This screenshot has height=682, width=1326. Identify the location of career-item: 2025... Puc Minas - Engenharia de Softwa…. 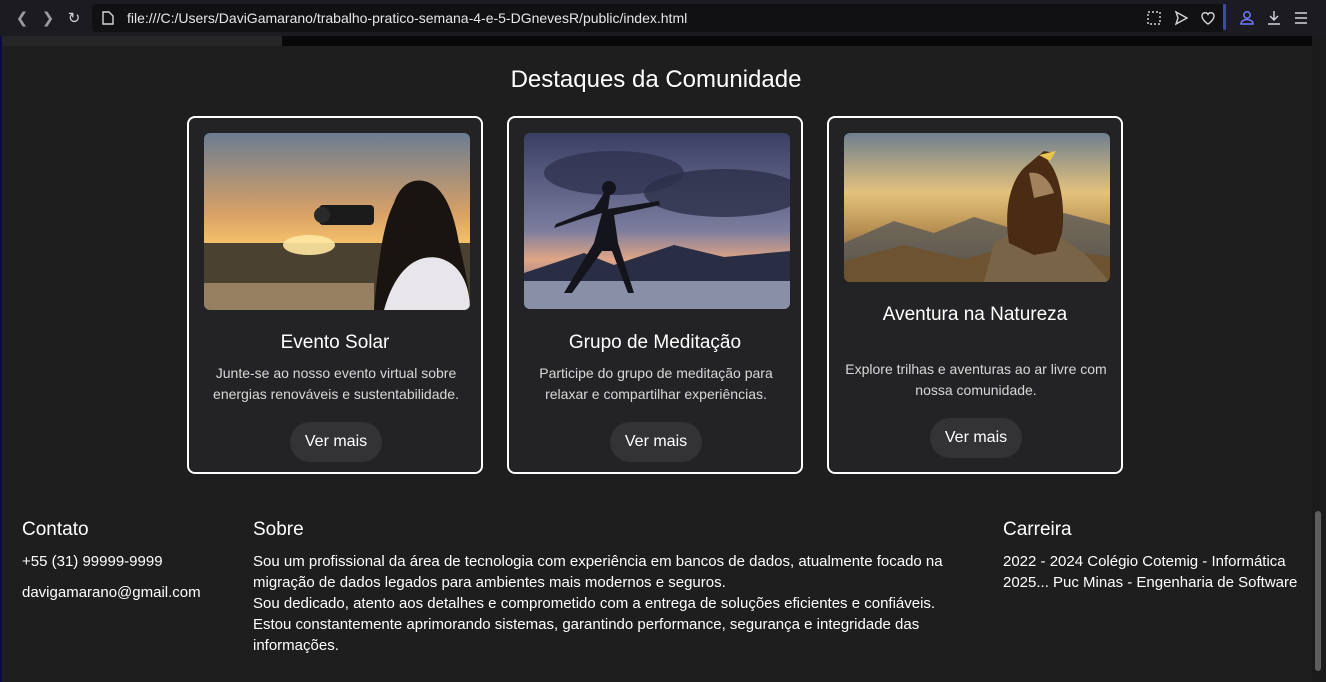
(1150, 582).